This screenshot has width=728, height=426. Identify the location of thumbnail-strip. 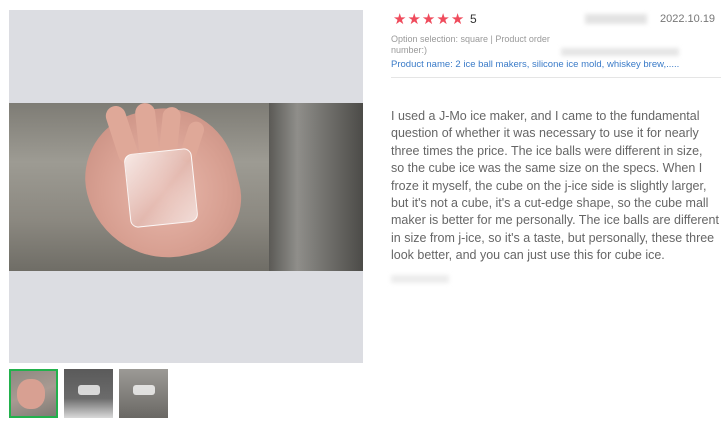
(88, 393).